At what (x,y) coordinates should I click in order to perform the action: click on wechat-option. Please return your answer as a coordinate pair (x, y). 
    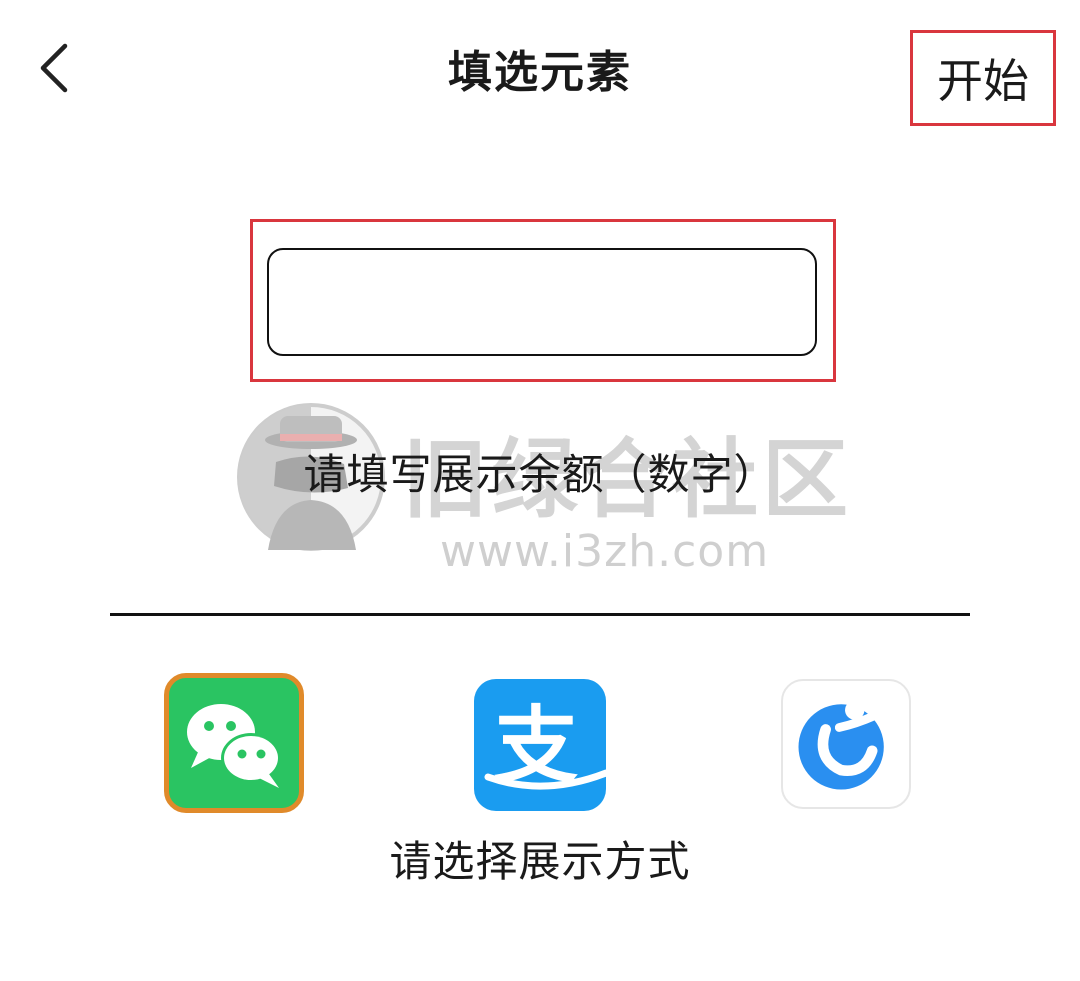
    Looking at the image, I should click on (234, 743).